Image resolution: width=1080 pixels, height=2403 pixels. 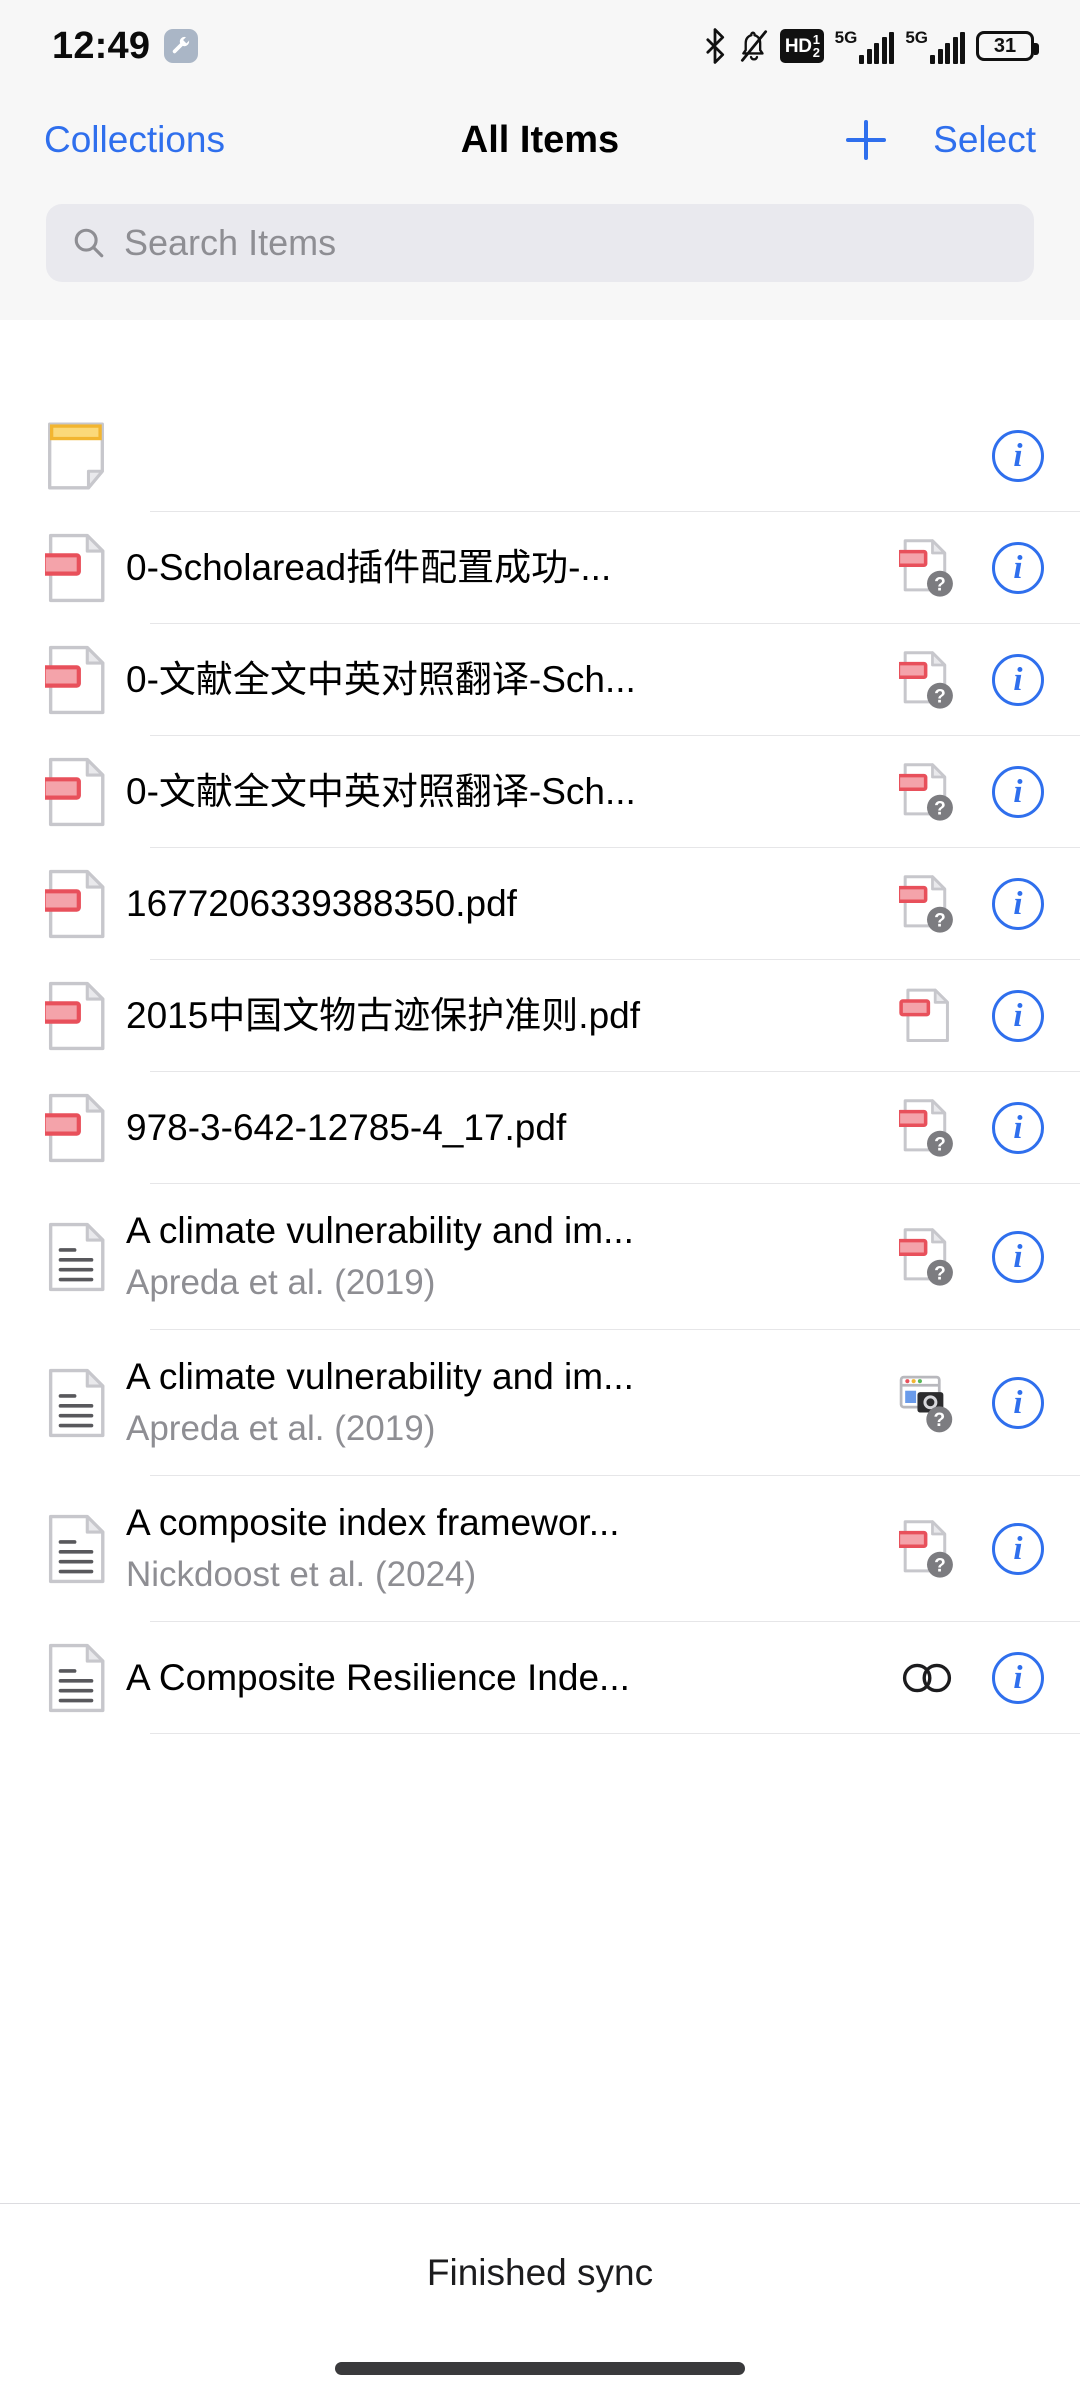 I want to click on list-item: 0-Scholaread插件配置成功-...? i, so click(x=540, y=568).